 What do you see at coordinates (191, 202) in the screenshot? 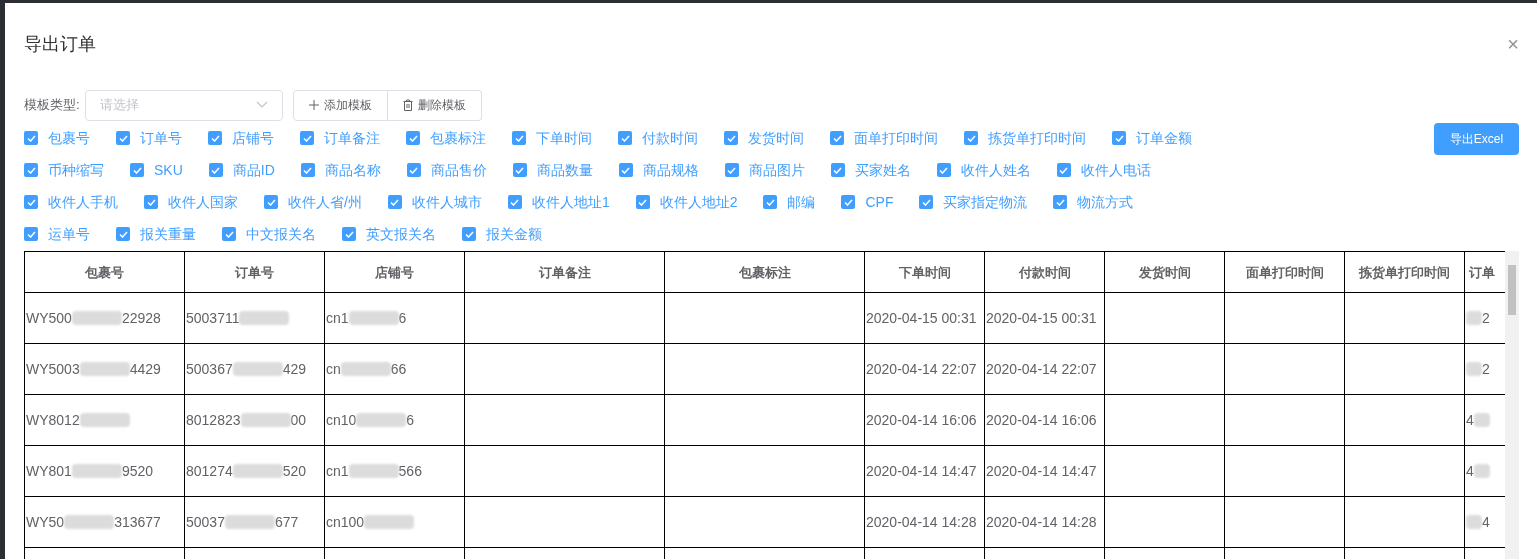
I see `field-checkbox: 收件人国家` at bounding box center [191, 202].